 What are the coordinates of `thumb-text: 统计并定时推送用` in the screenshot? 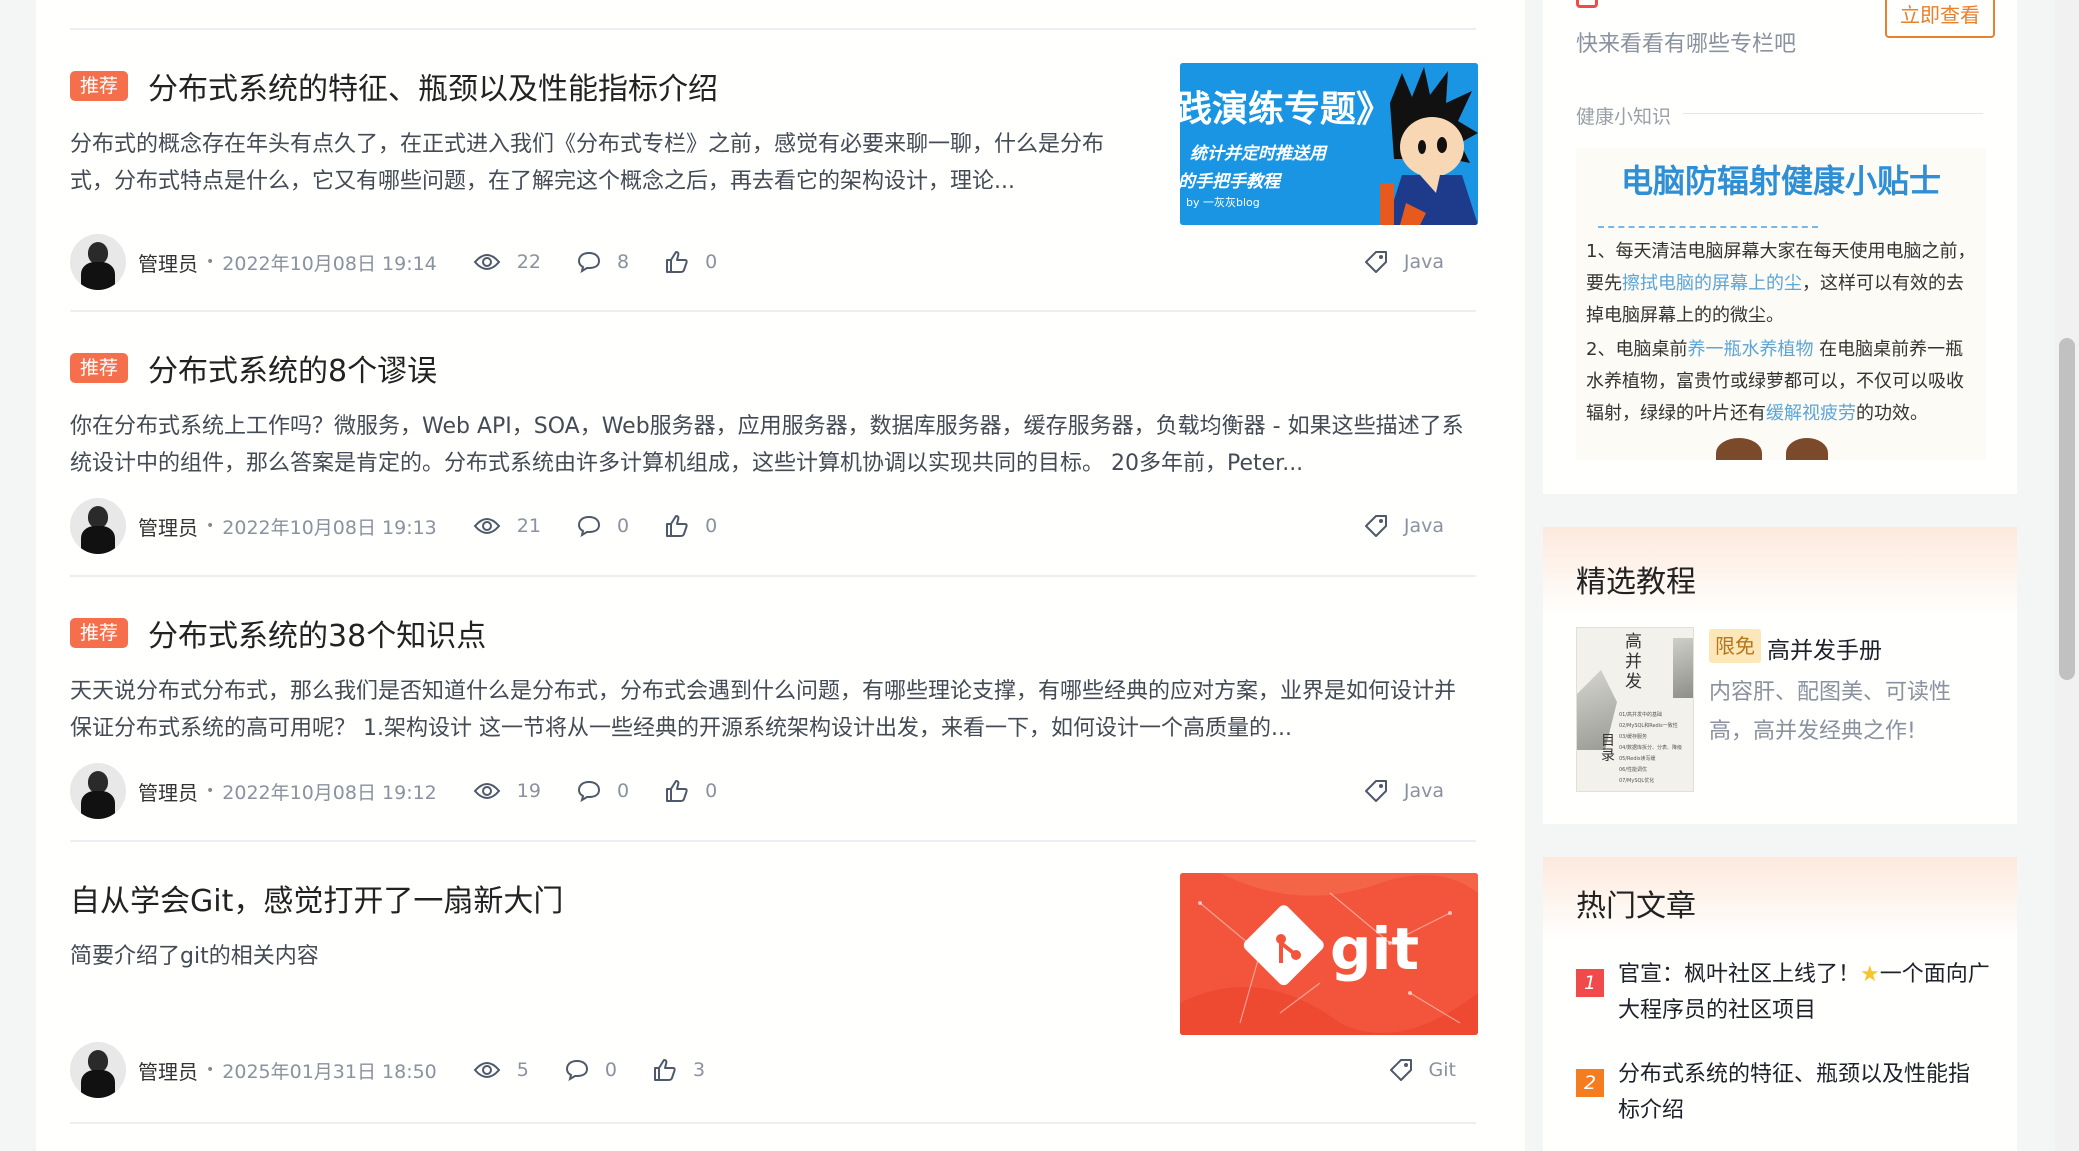 It's located at (1259, 154).